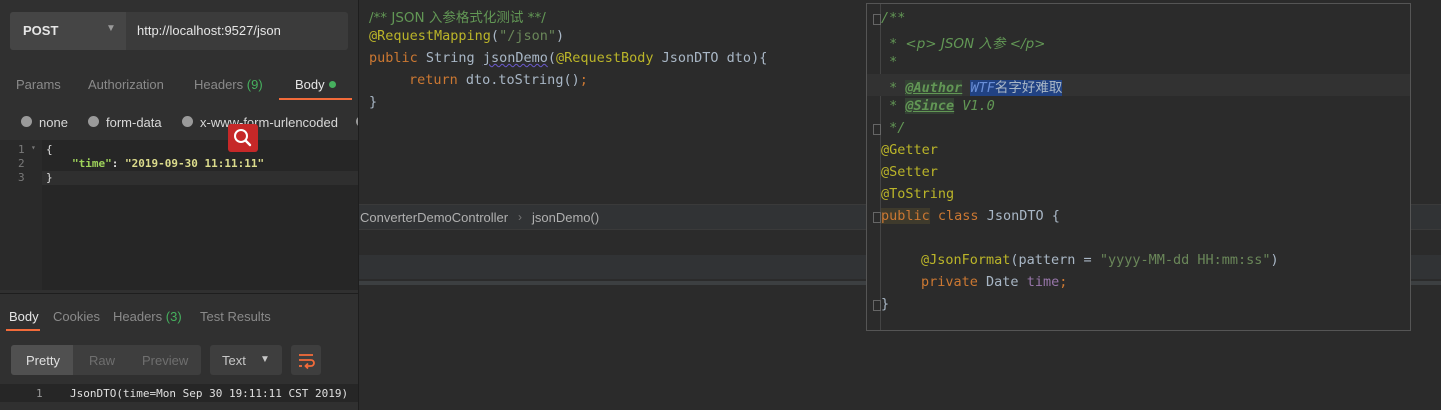 This screenshot has height=410, width=1441. I want to click on tab-body: Body, so click(315, 84).